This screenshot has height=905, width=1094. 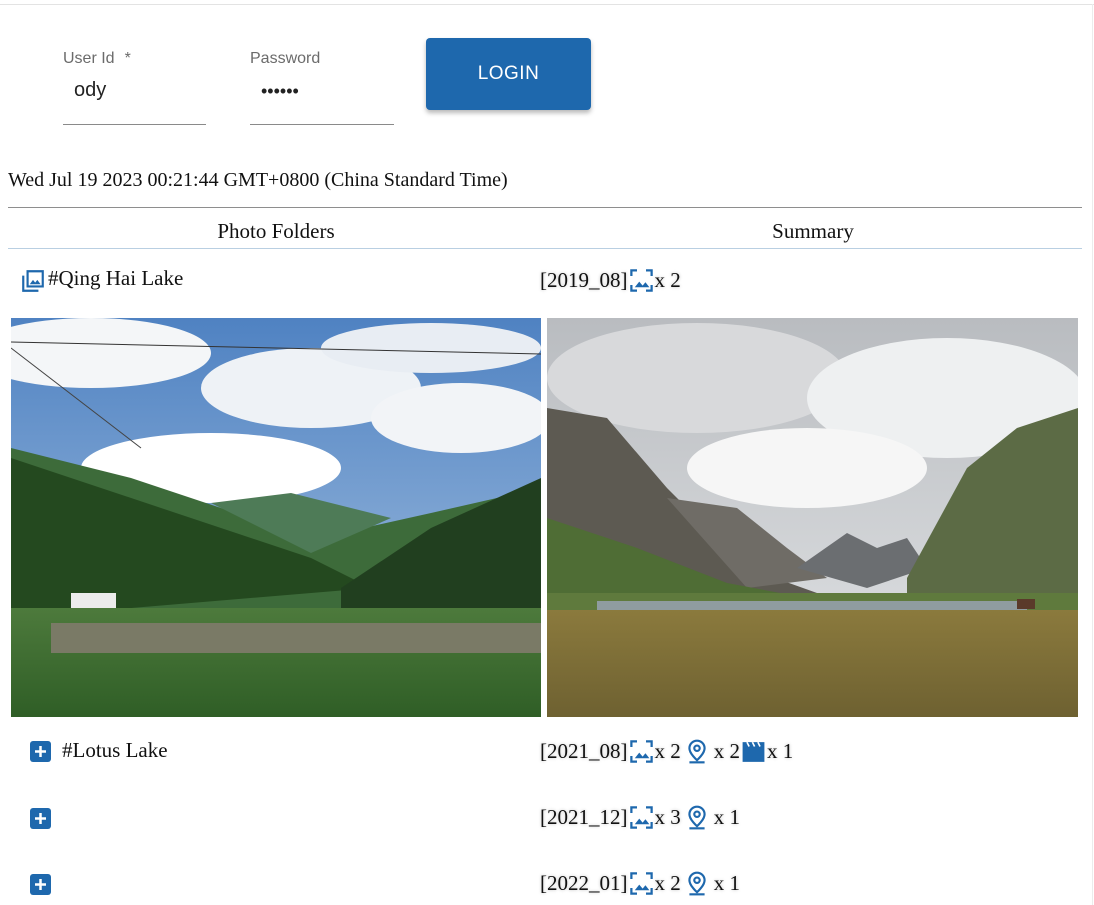 I want to click on top-divider, so click(x=547, y=4).